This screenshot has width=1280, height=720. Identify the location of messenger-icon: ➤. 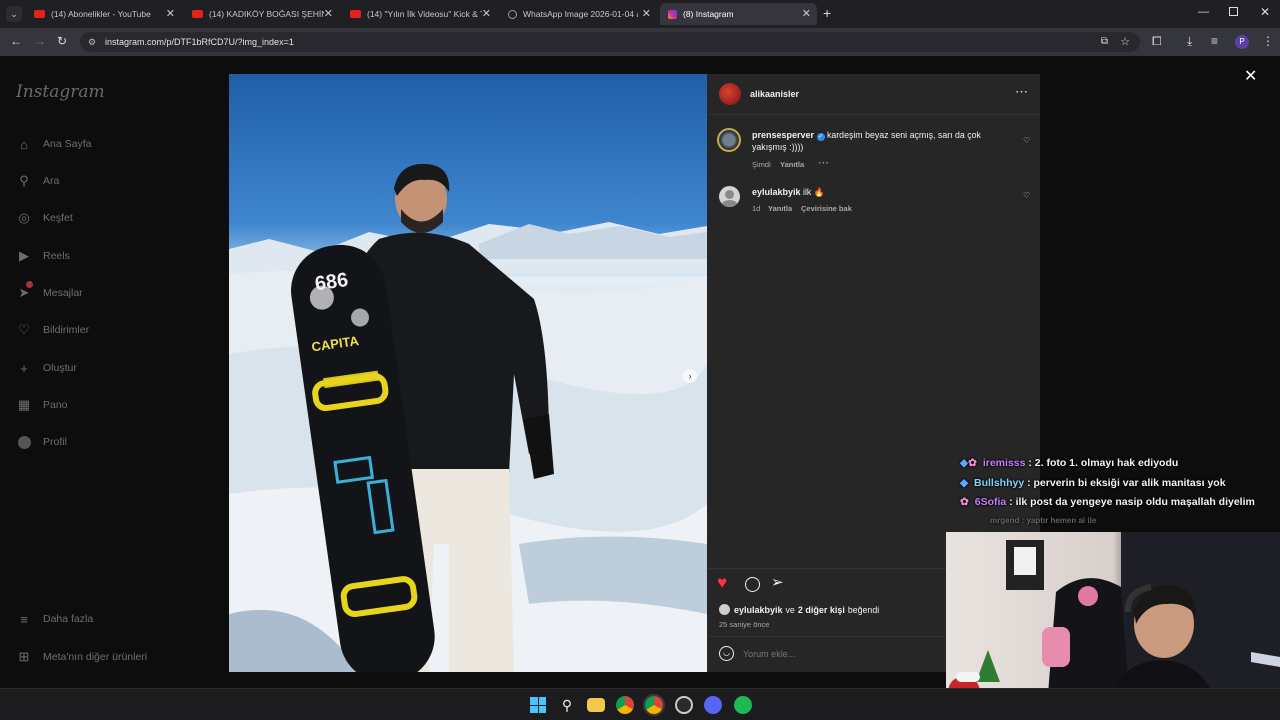
(24, 291).